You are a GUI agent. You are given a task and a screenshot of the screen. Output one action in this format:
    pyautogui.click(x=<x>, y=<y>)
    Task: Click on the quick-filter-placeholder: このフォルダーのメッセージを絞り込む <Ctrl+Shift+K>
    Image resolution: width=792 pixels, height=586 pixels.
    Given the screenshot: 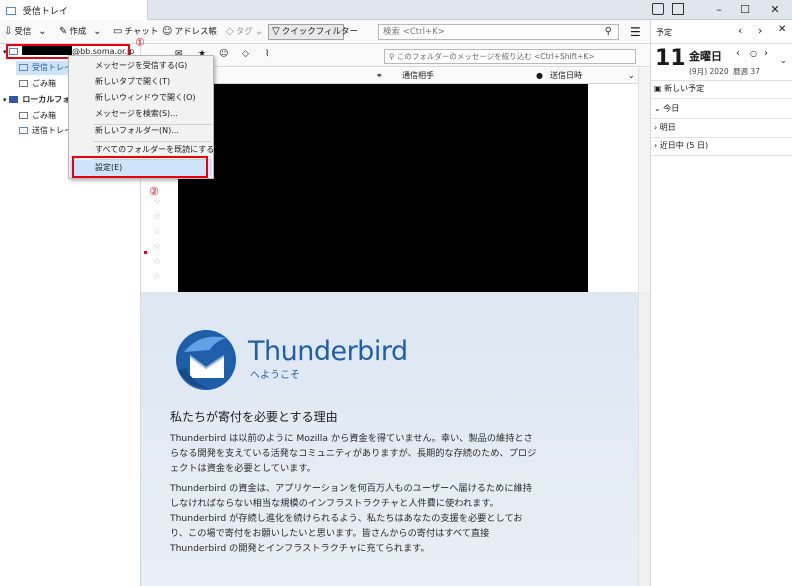 What is the action you would take?
    pyautogui.click(x=495, y=56)
    